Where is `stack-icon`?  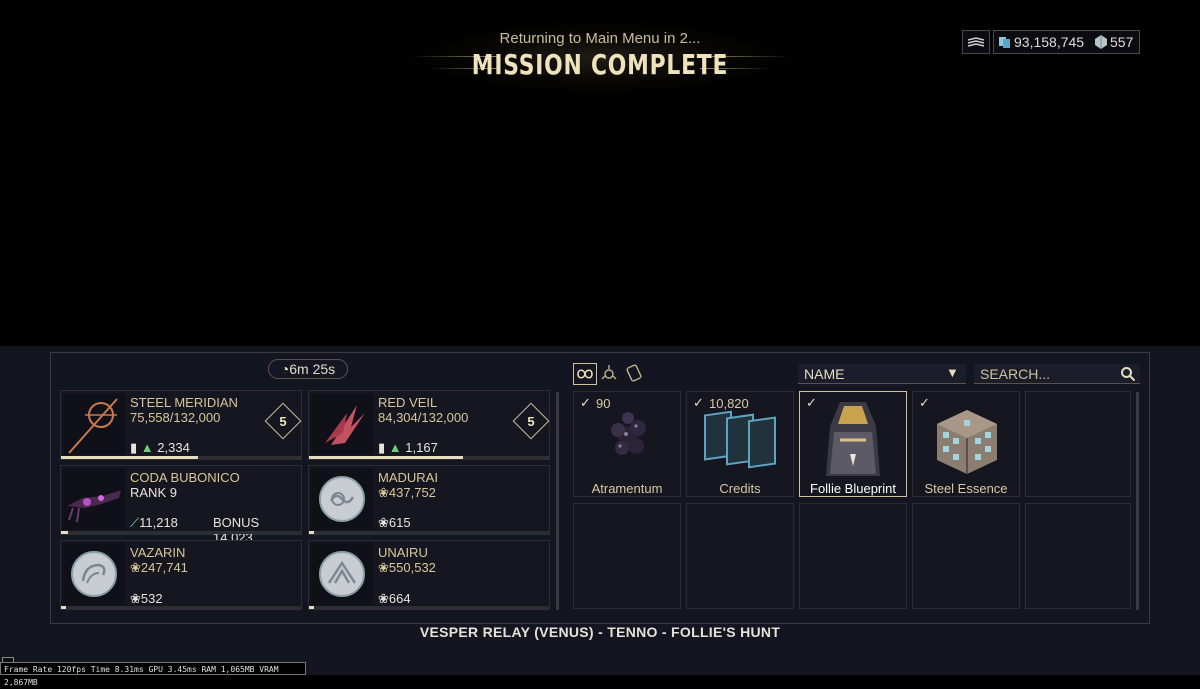 stack-icon is located at coordinates (976, 42).